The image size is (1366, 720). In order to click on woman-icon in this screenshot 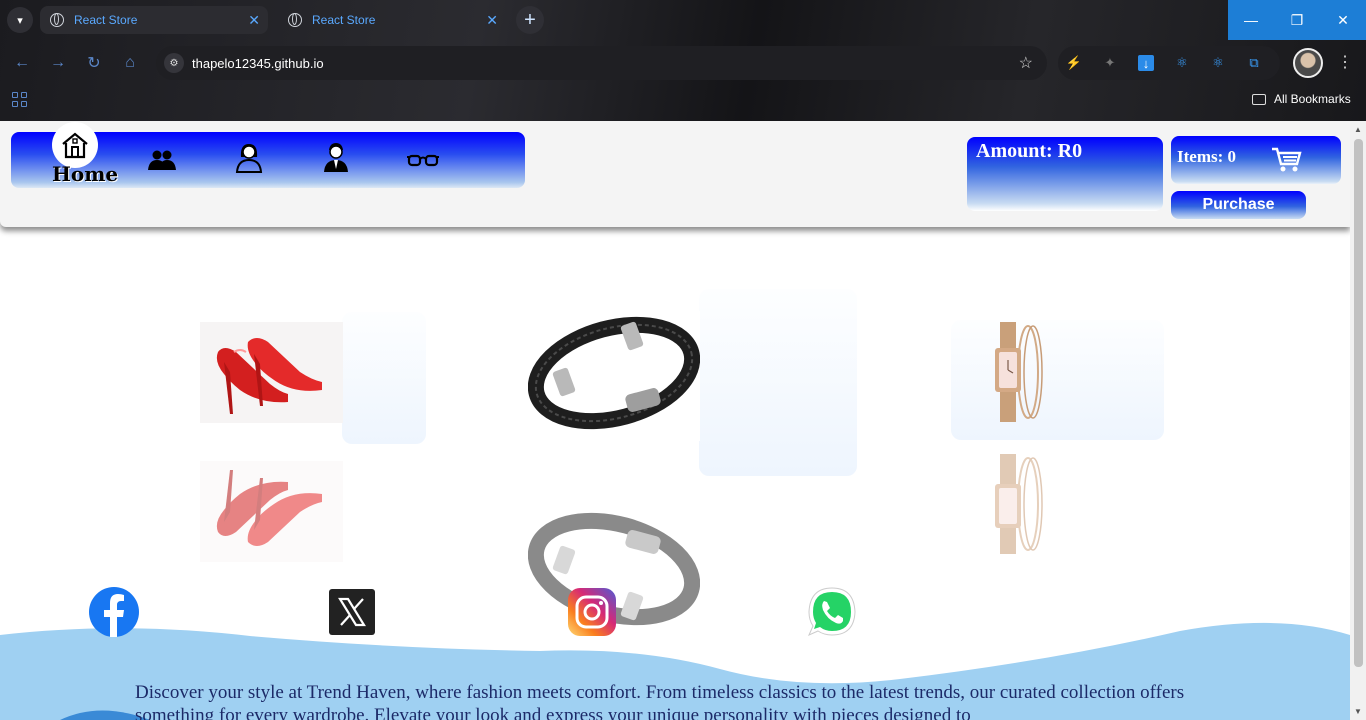, I will do `click(249, 158)`.